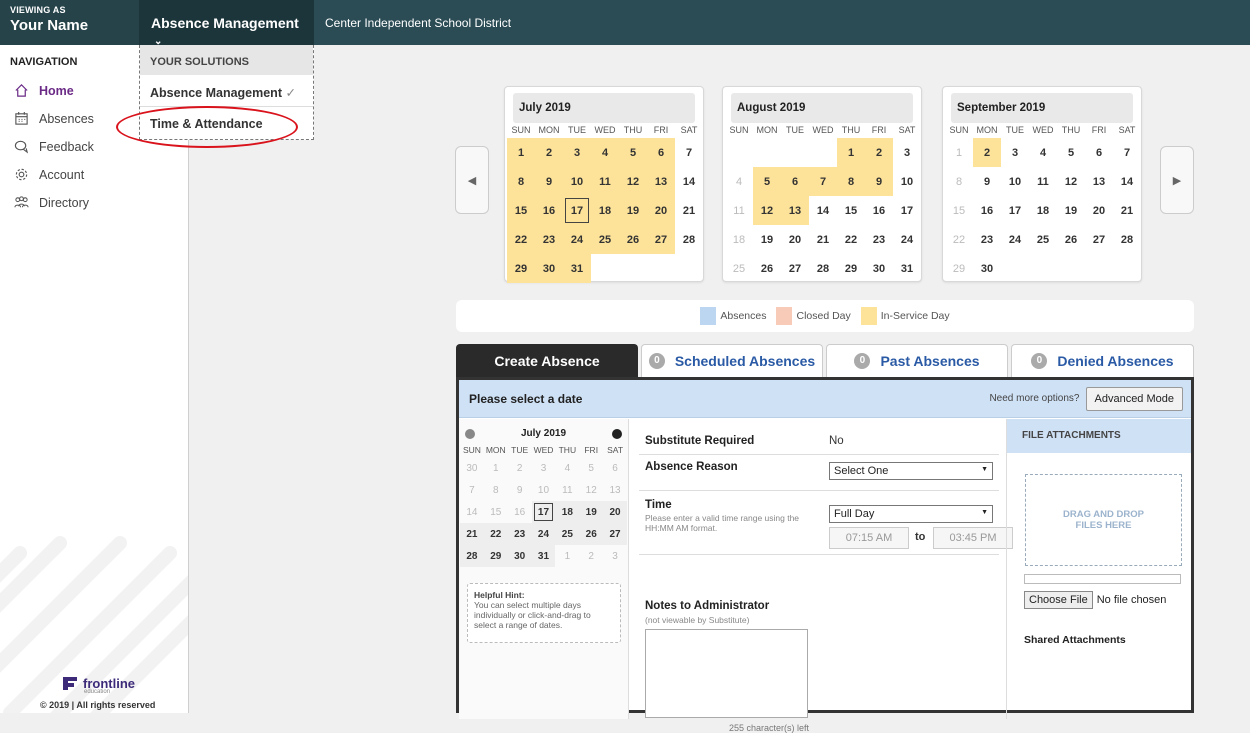  I want to click on mini-calendar-day: 19, so click(591, 512).